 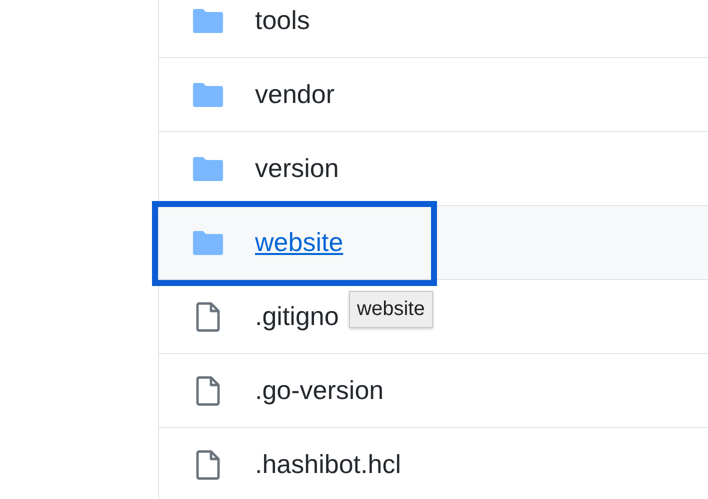 What do you see at coordinates (319, 390) in the screenshot?
I see `file-link: .go-version` at bounding box center [319, 390].